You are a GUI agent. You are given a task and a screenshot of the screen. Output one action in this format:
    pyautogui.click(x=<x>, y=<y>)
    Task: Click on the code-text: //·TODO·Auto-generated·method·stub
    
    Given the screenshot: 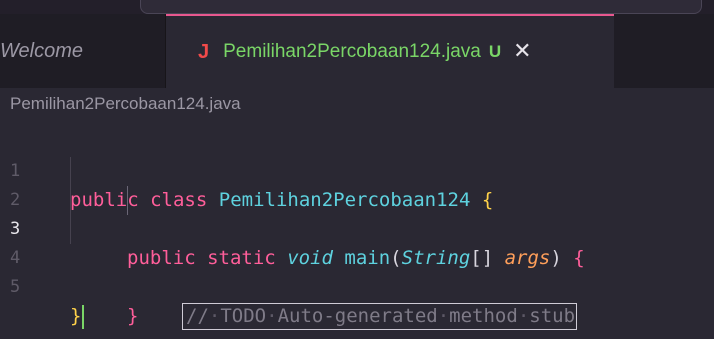 What is the action you would take?
    pyautogui.click(x=380, y=316)
    